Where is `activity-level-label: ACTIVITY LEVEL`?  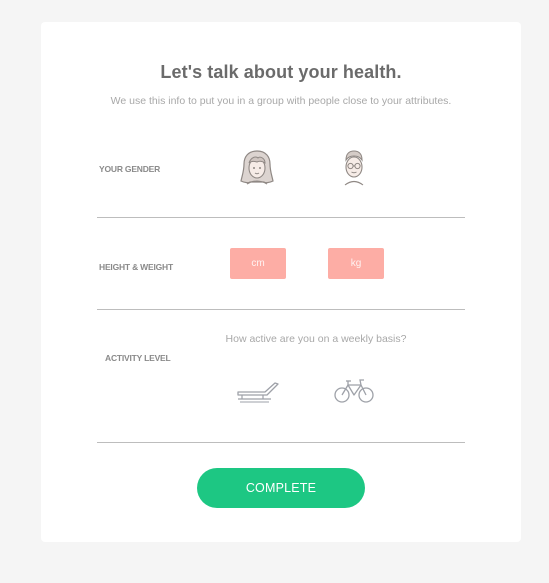 activity-level-label: ACTIVITY LEVEL is located at coordinates (138, 358).